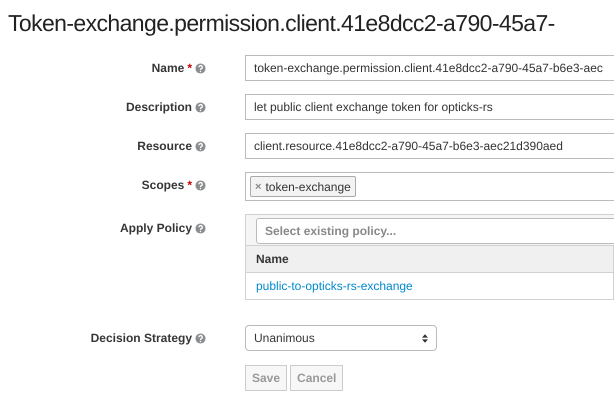 This screenshot has height=420, width=614. I want to click on tag-label: token-exchange, so click(308, 187).